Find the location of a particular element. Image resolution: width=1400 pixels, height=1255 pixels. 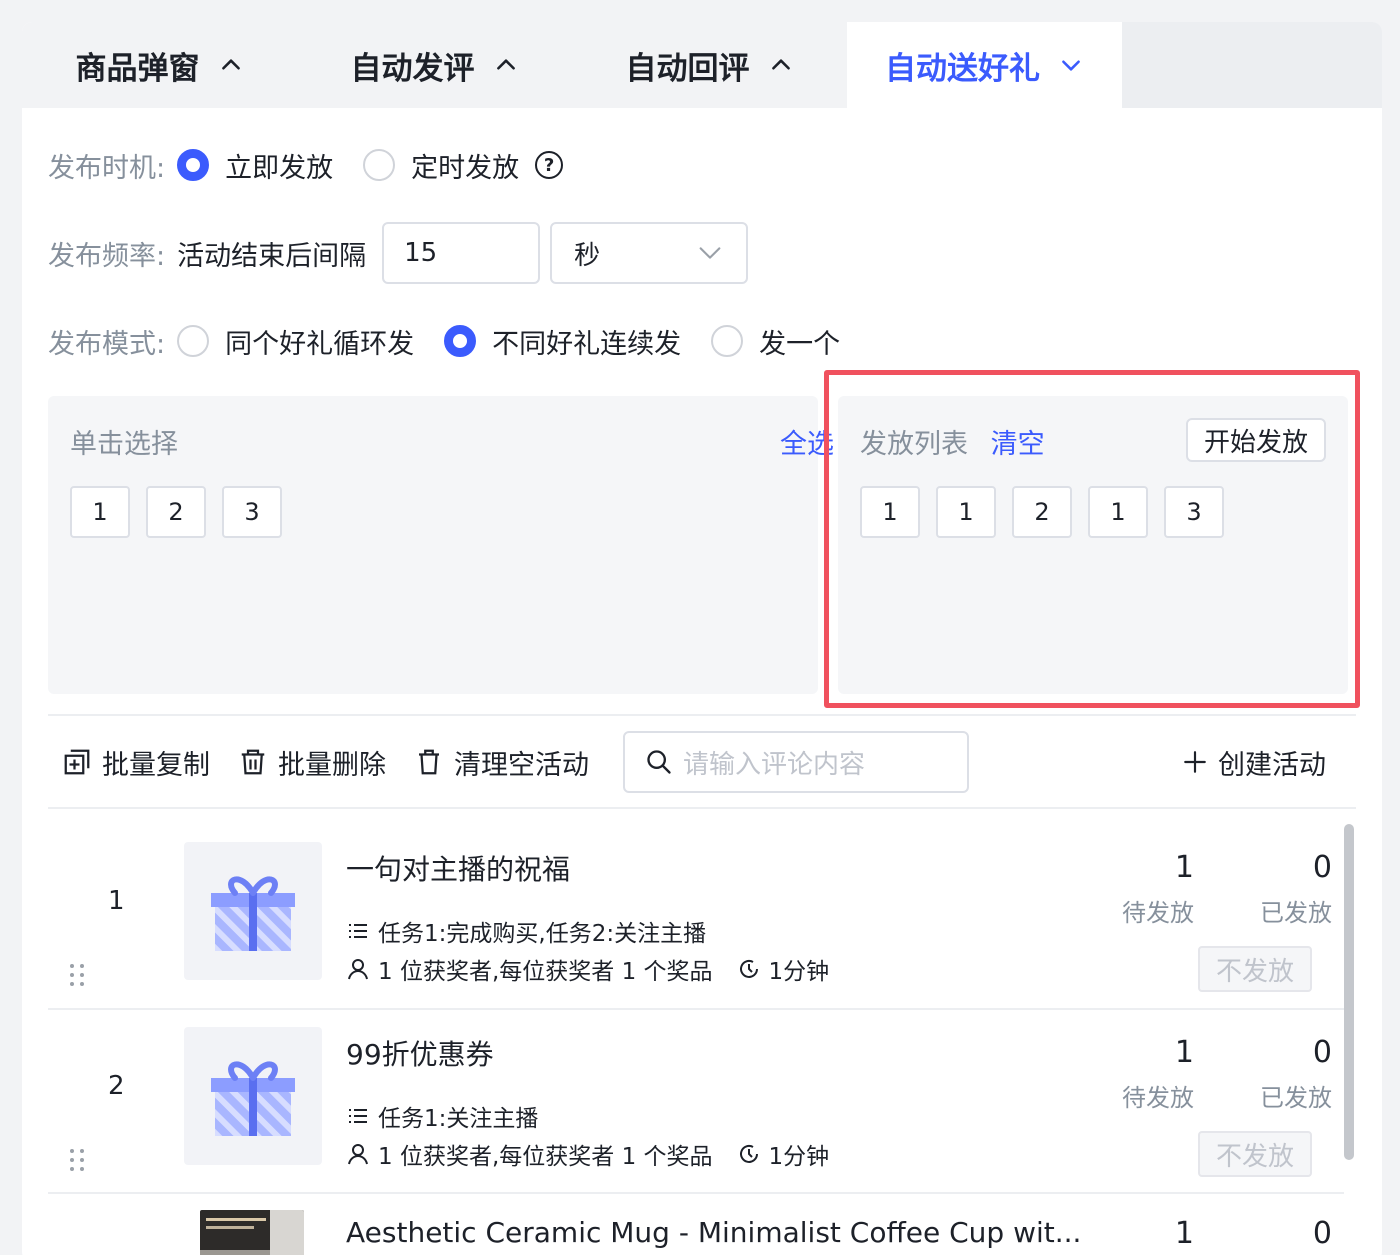

frequency-label: 发布频率: is located at coordinates (107, 256).